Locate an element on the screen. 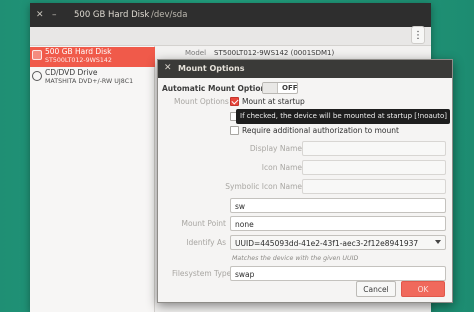 Image resolution: width=474 pixels, height=312 pixels. mount-at-startup-label: Mount at startup is located at coordinates (273, 101).